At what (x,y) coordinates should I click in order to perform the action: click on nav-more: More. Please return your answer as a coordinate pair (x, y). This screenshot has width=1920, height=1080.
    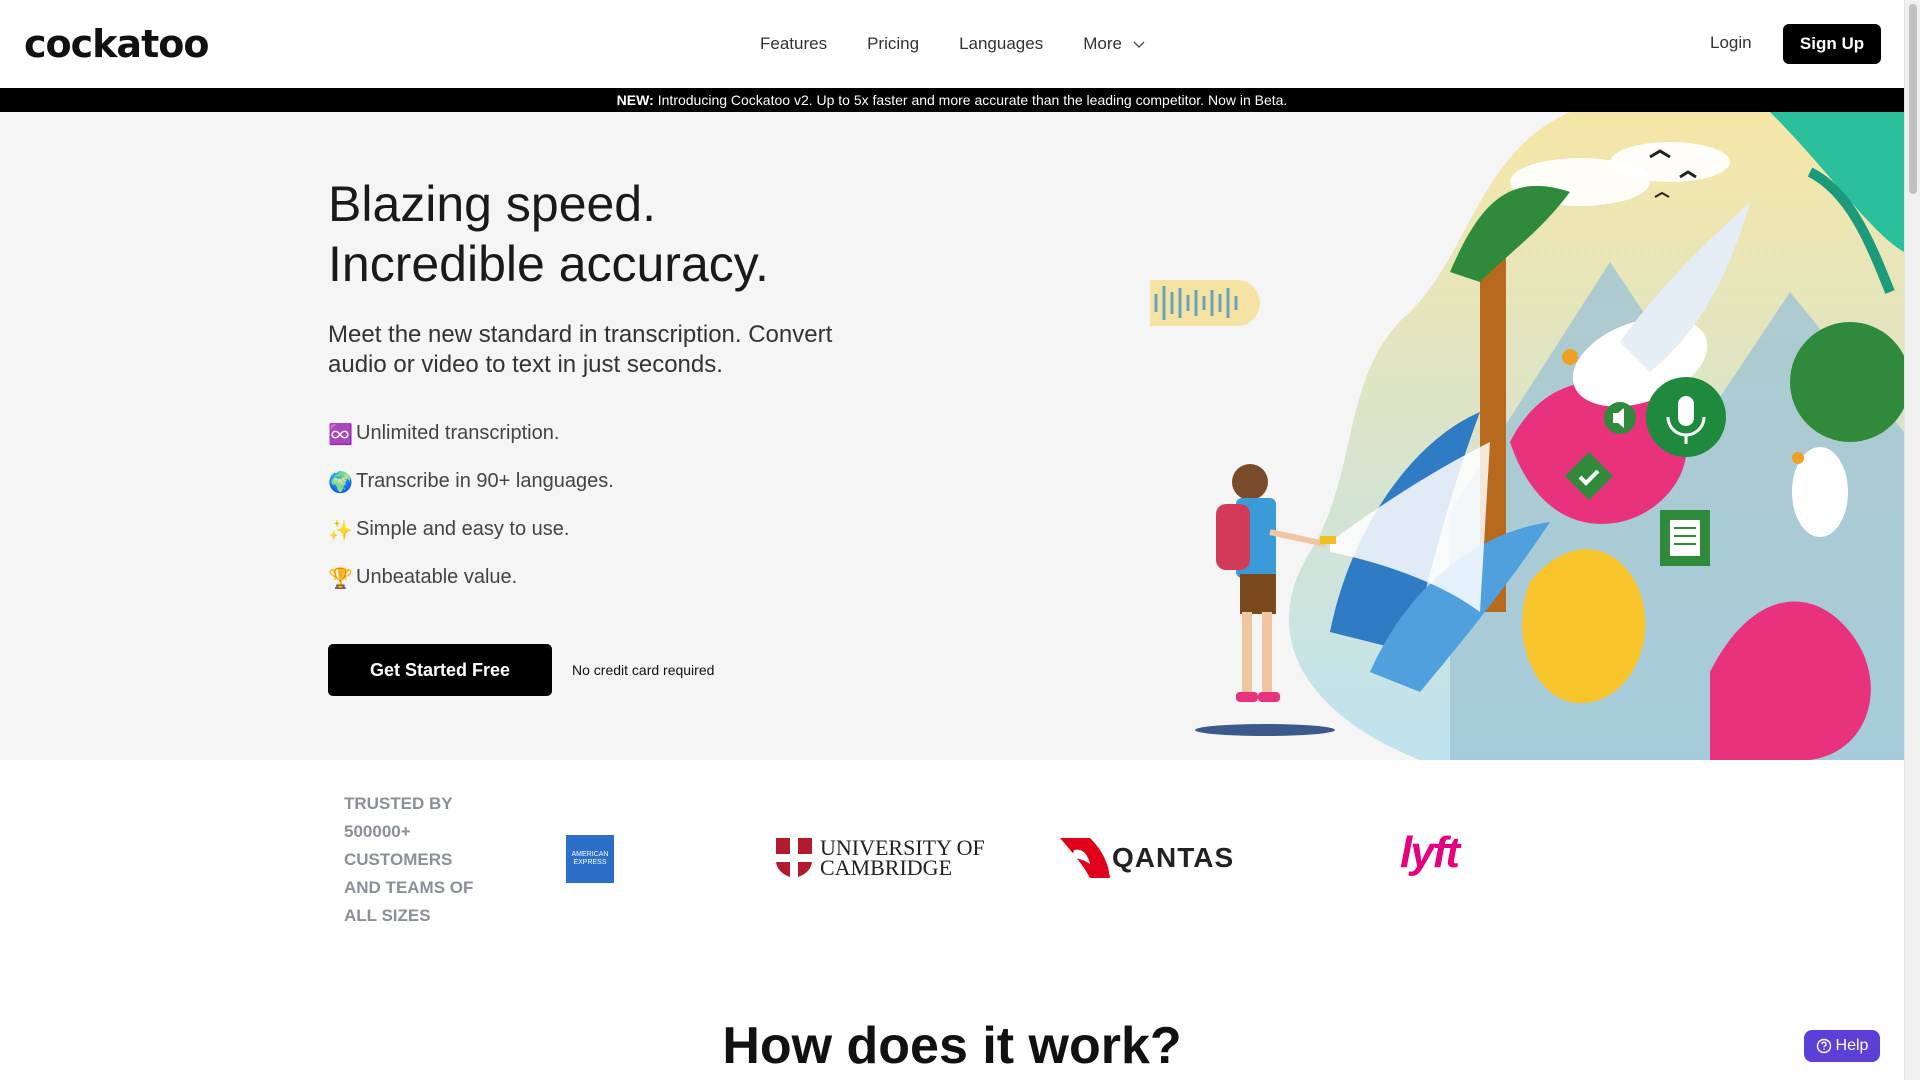
    Looking at the image, I should click on (1114, 44).